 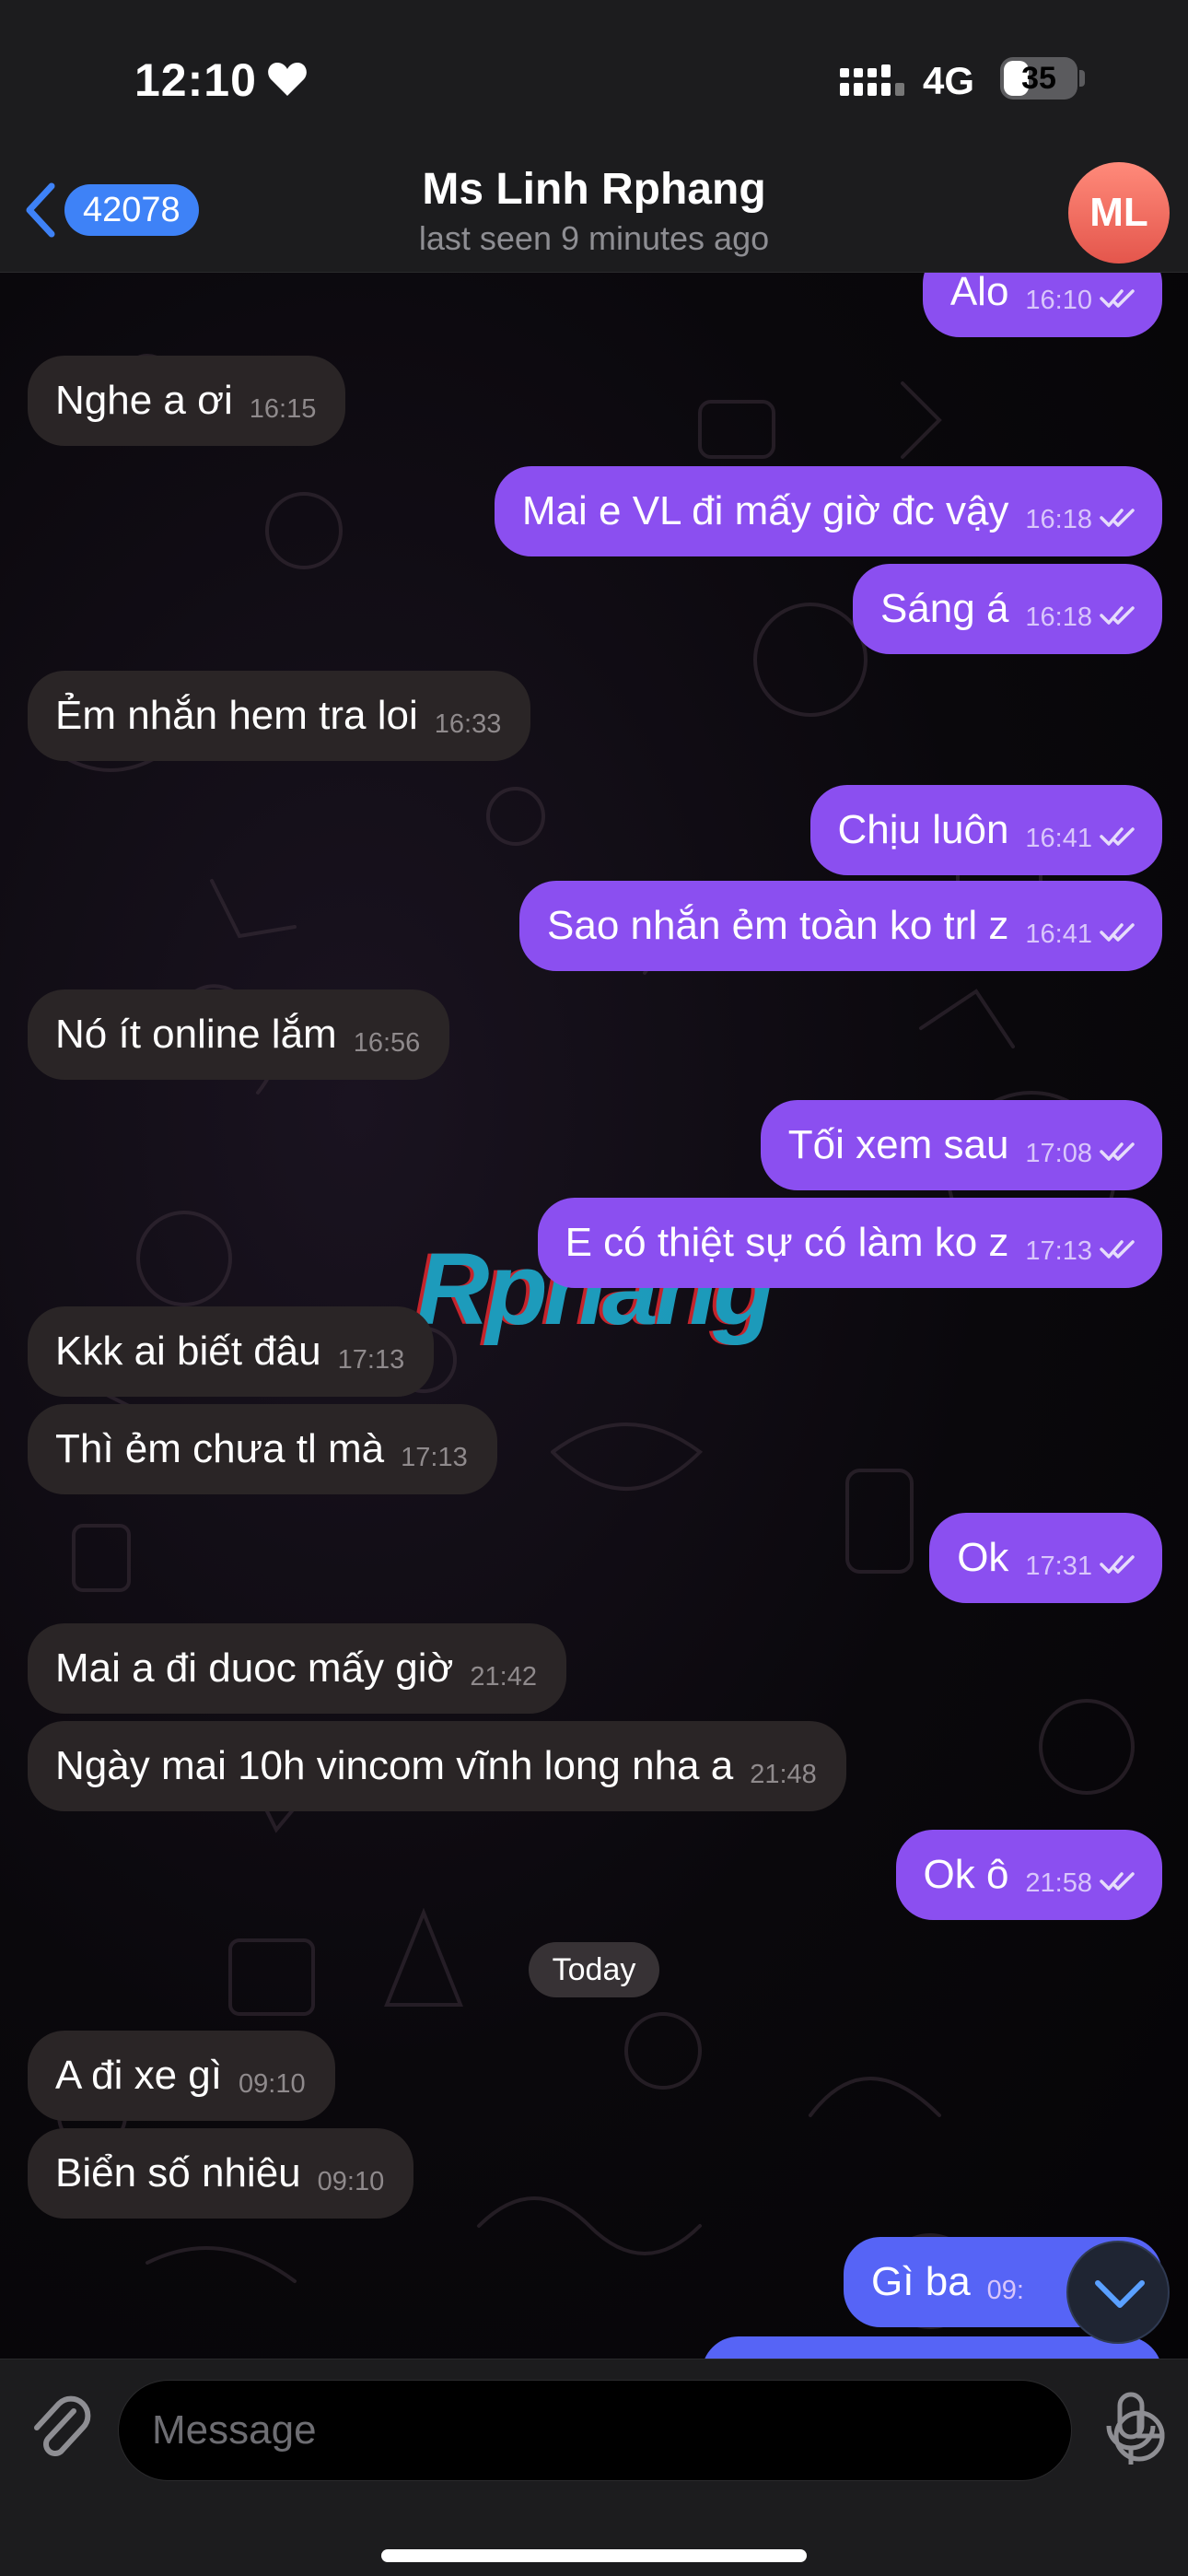 I want to click on outgoing-message: Sao nhắn ẻm toàn ko trl z 16:41, so click(x=840, y=926).